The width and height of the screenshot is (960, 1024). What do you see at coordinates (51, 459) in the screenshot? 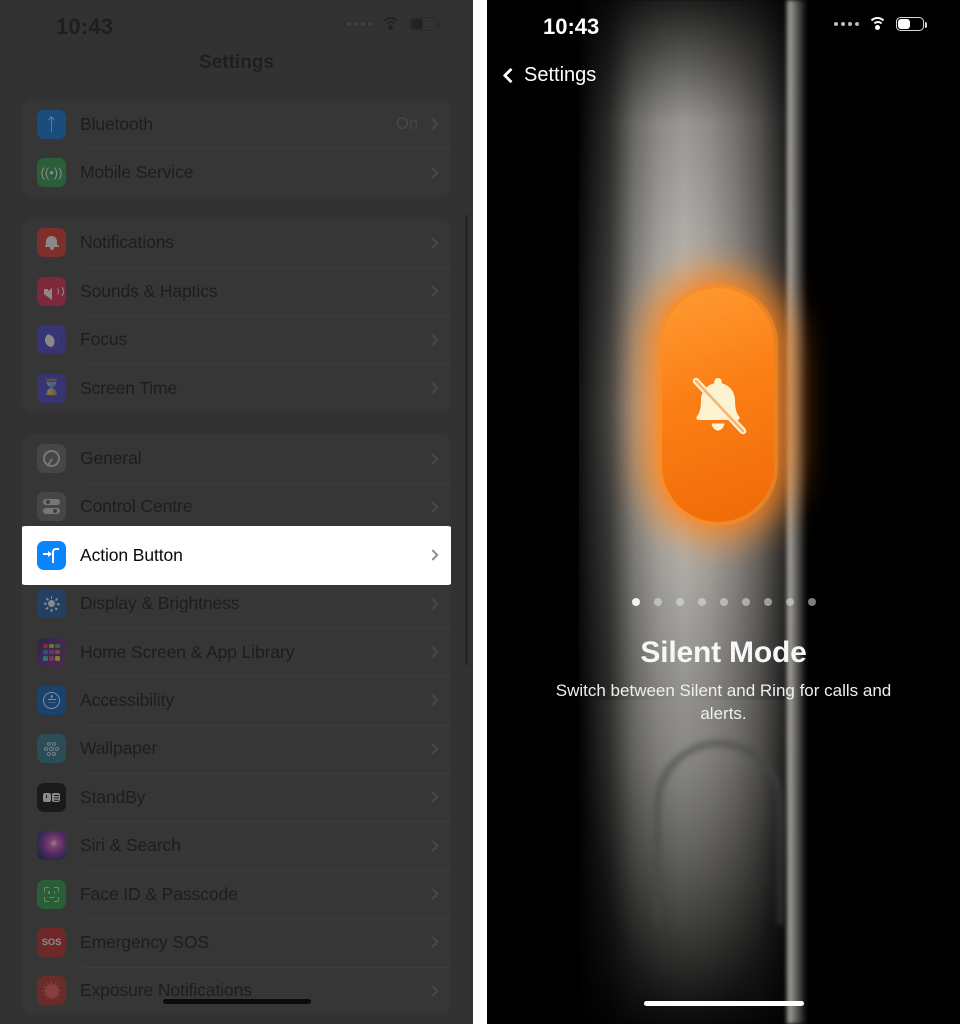
I see `general-icon` at bounding box center [51, 459].